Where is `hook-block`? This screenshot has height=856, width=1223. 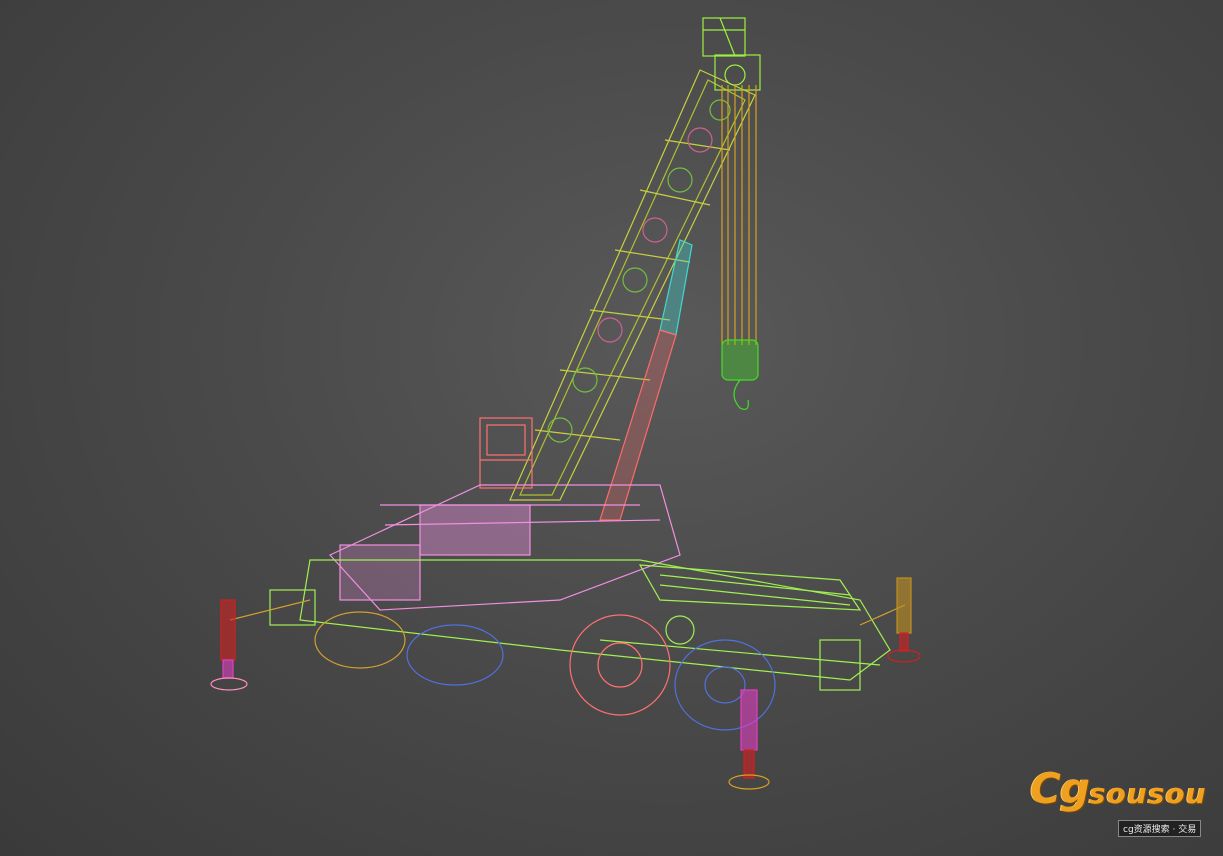
hook-block is located at coordinates (740, 374).